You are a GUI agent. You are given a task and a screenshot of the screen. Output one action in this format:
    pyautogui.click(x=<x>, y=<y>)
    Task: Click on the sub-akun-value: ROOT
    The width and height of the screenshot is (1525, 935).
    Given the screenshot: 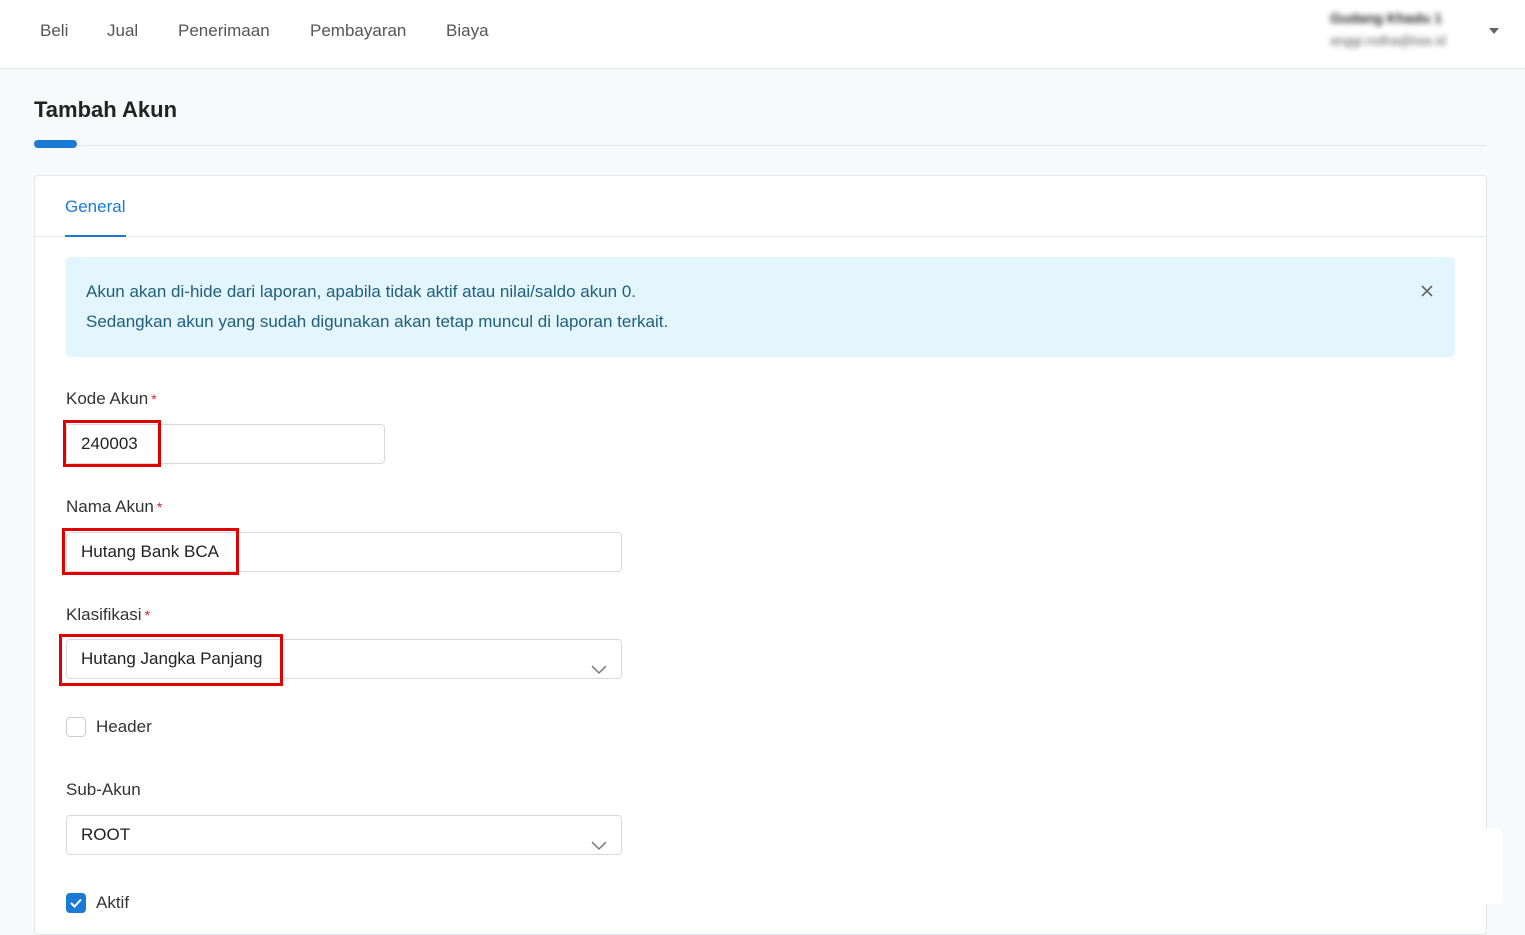 What is the action you would take?
    pyautogui.click(x=106, y=834)
    